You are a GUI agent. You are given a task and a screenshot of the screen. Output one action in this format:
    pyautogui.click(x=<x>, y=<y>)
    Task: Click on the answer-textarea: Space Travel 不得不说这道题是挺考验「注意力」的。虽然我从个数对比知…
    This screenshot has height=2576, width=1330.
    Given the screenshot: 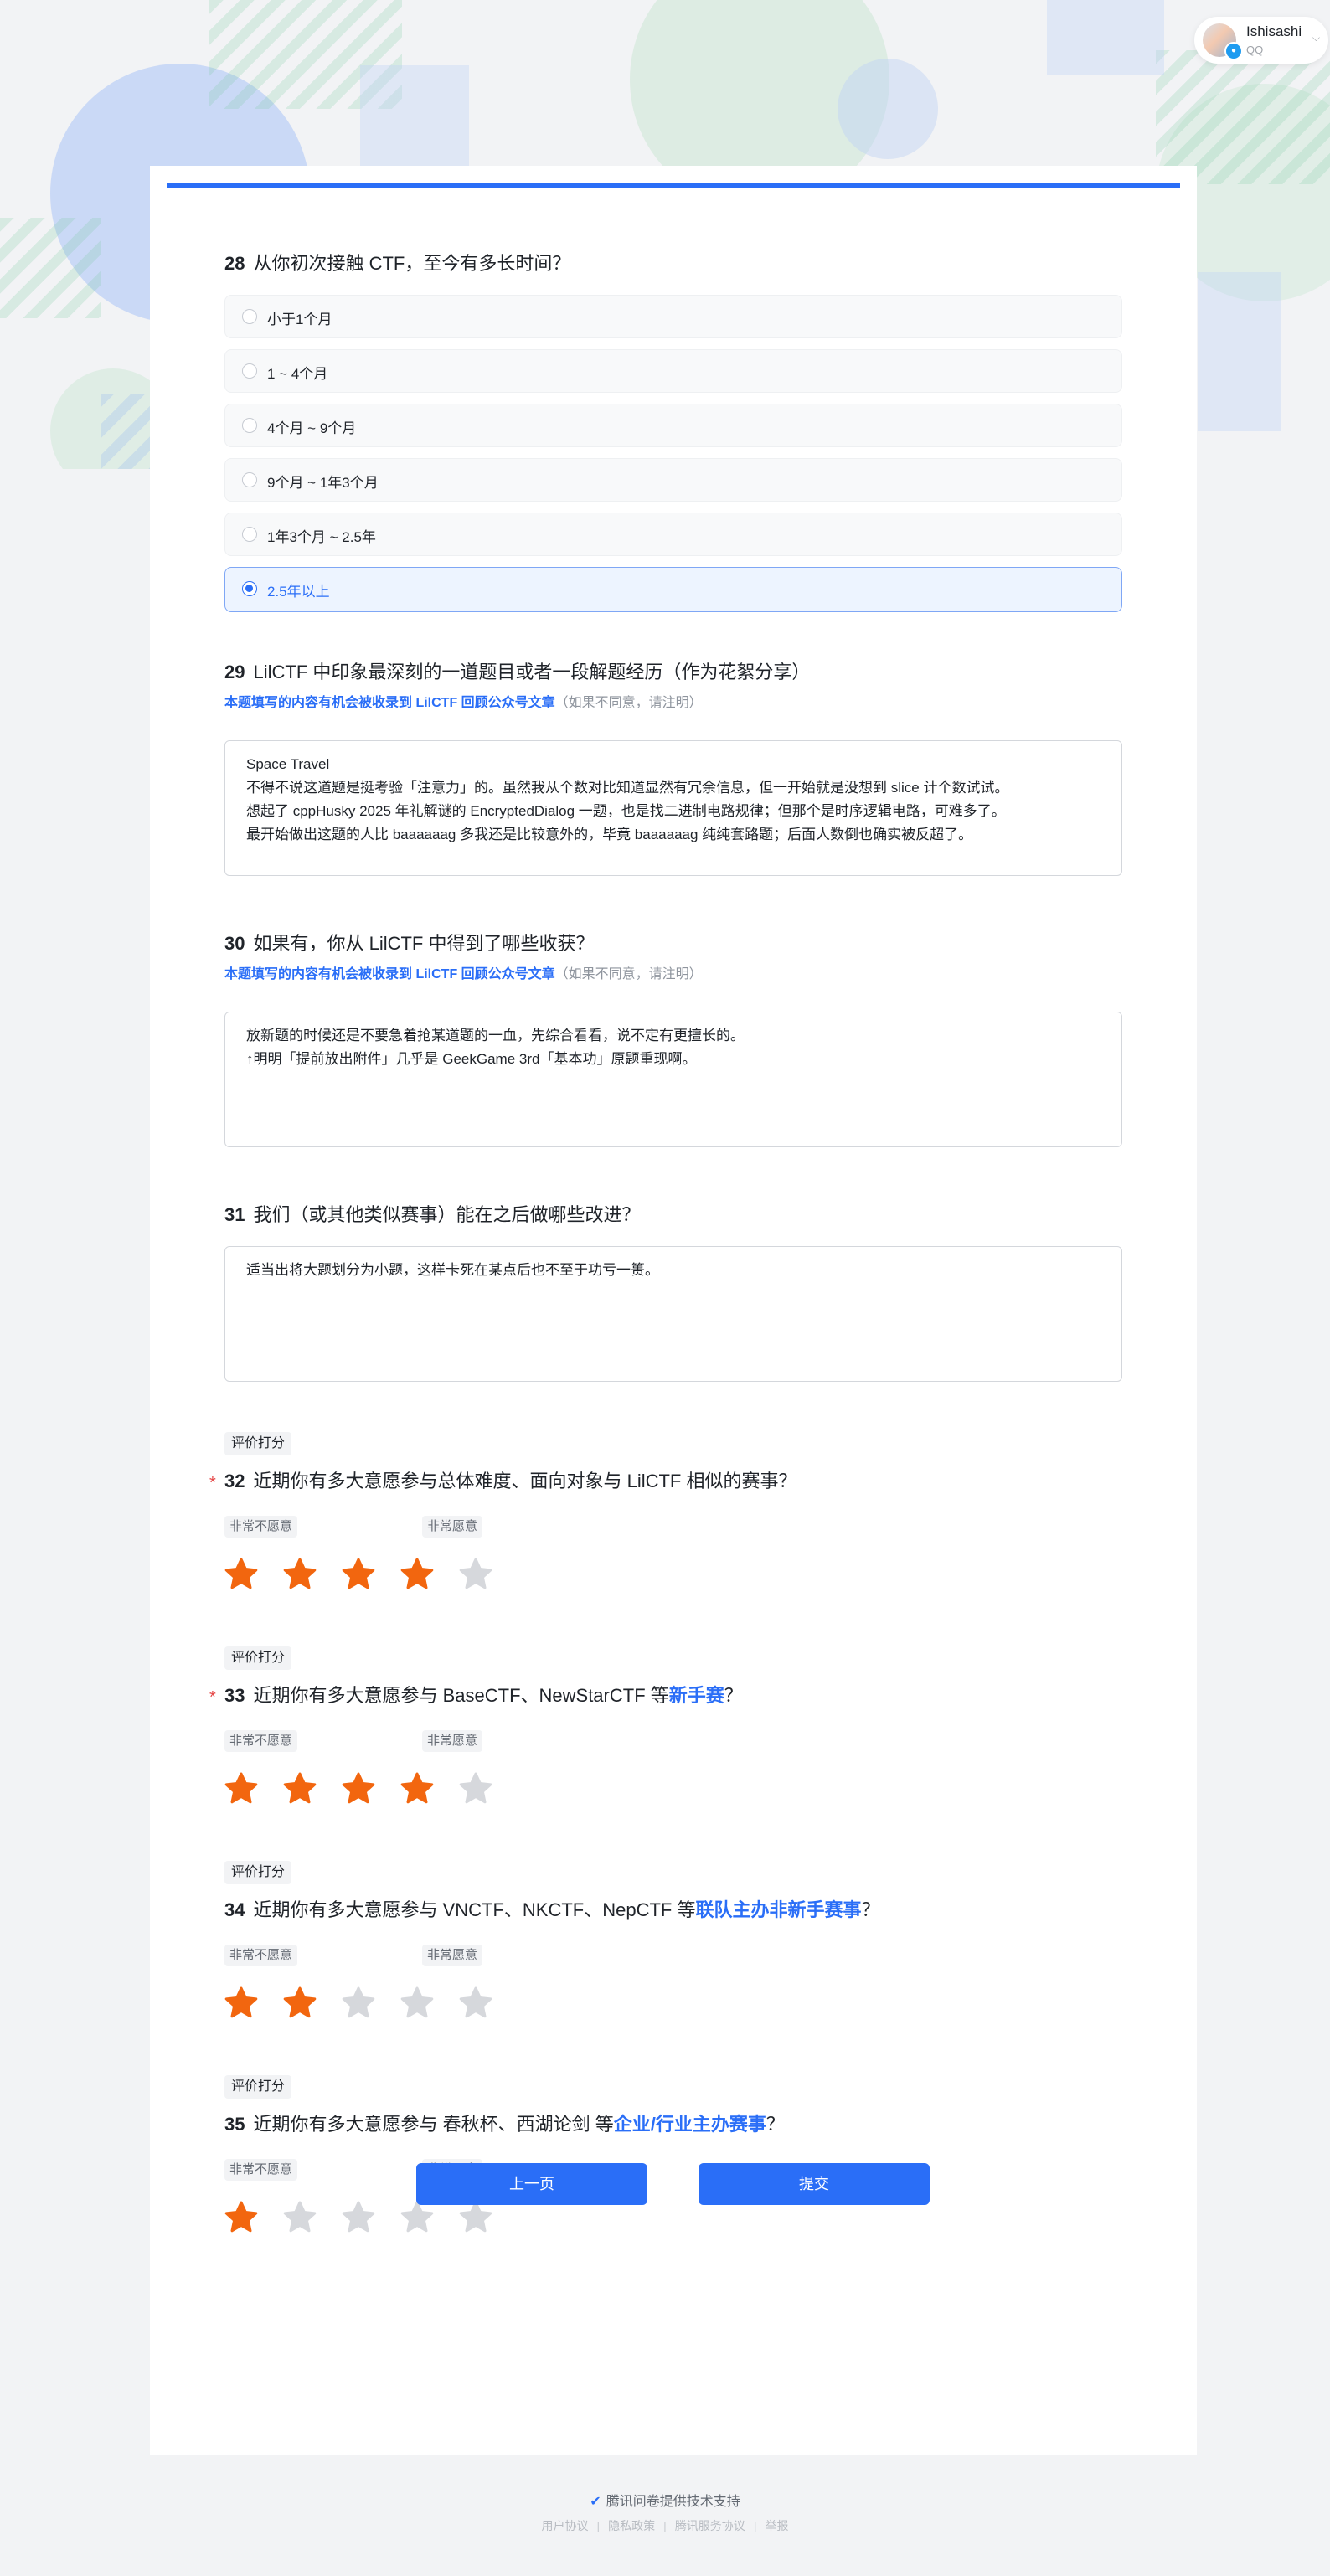 What is the action you would take?
    pyautogui.click(x=673, y=808)
    